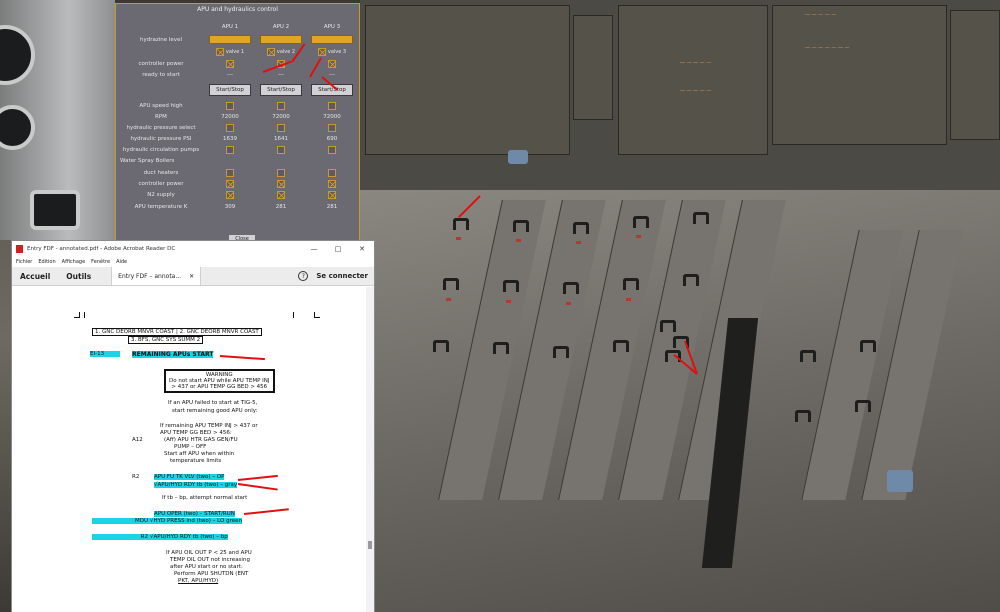 The width and height of the screenshot is (1000, 612). I want to click on para-2-line-6: temperature limits, so click(196, 461).